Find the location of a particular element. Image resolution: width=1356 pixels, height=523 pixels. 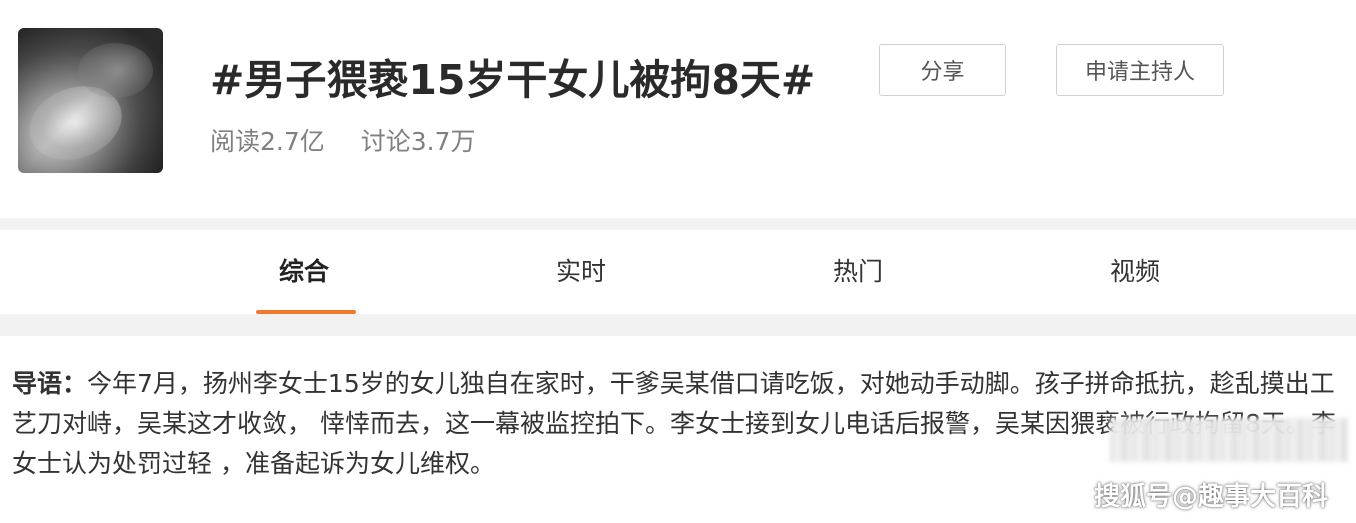

watermark: 搜狐号@趣事大百科 is located at coordinates (1210, 497).